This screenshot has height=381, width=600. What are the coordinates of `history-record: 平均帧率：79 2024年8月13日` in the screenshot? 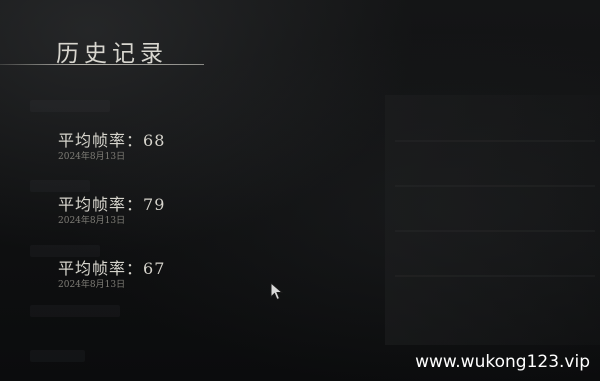 It's located at (158, 211).